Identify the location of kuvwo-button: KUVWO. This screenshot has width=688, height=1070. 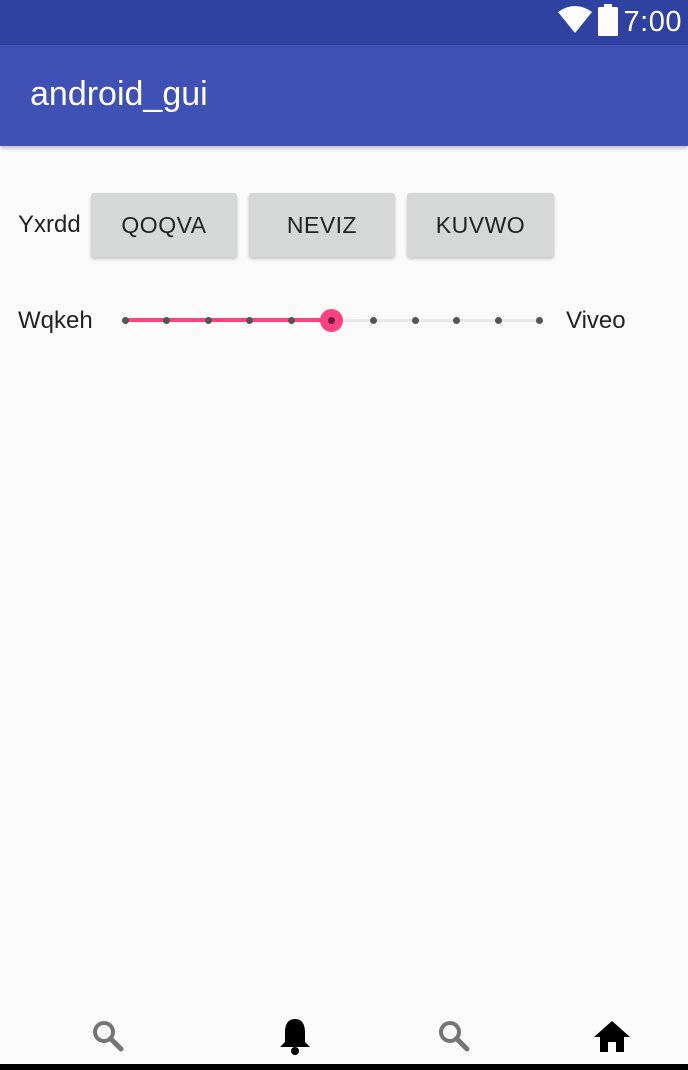
(480, 225).